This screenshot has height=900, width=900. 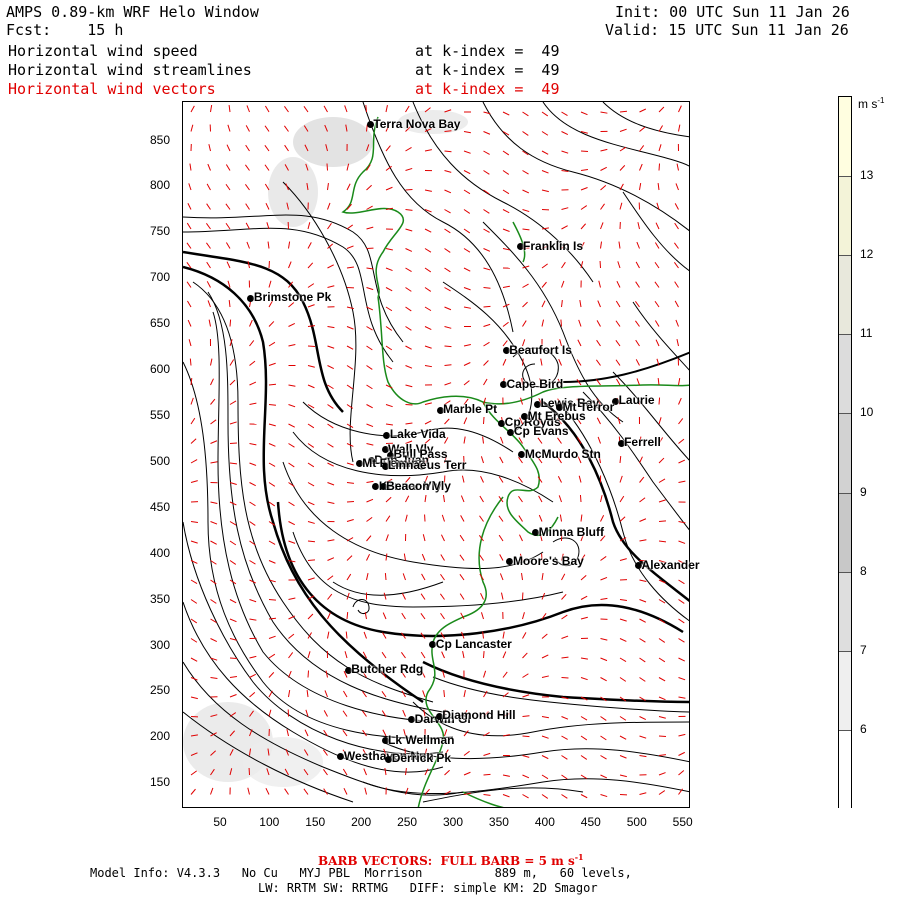 What do you see at coordinates (845, 769) in the screenshot?
I see `colorbar-segment` at bounding box center [845, 769].